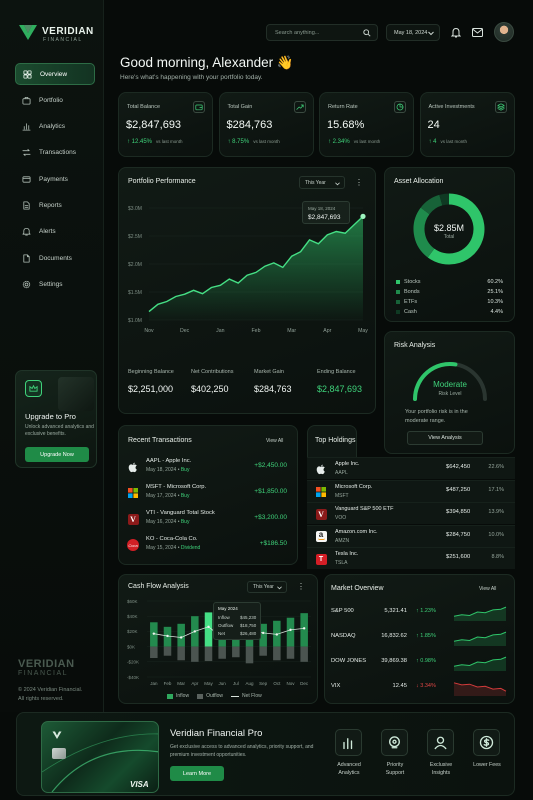  Describe the element at coordinates (185, 496) in the screenshot. I see `transaction-type: Buy` at that location.